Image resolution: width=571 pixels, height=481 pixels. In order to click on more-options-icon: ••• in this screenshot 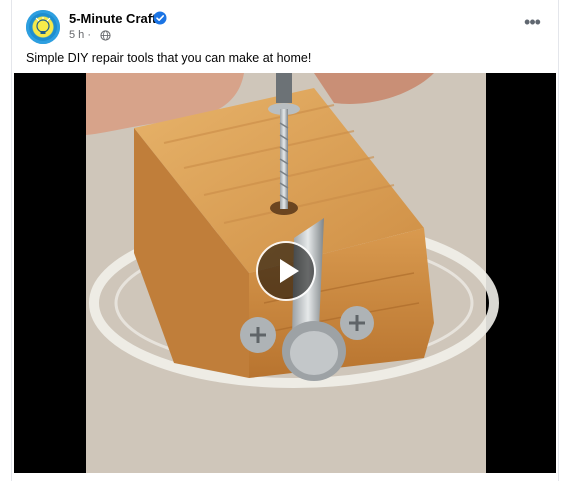, I will do `click(532, 21)`.